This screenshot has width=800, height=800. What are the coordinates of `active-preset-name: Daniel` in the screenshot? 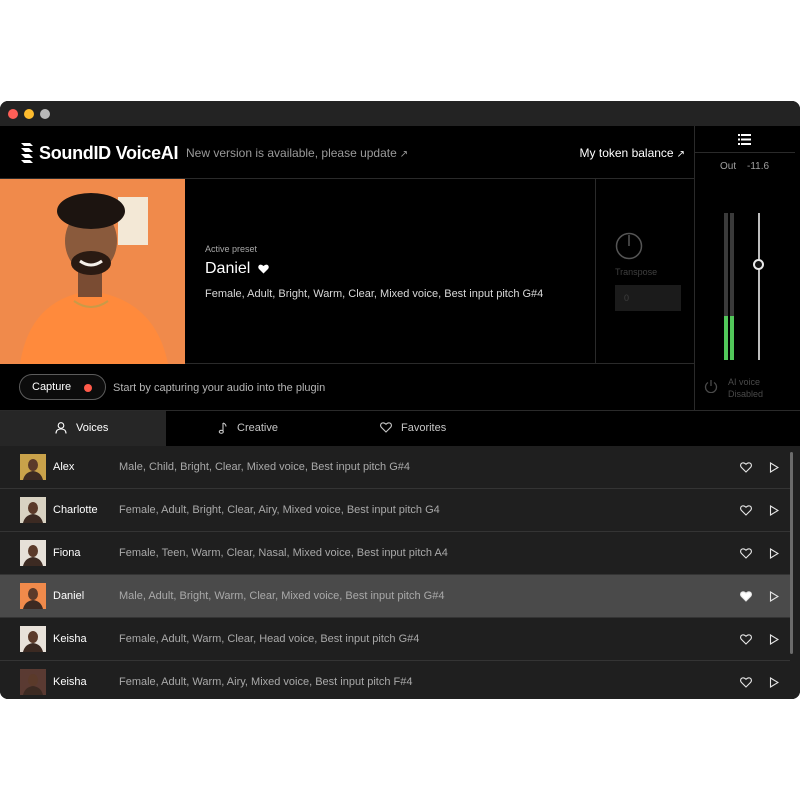 It's located at (228, 268).